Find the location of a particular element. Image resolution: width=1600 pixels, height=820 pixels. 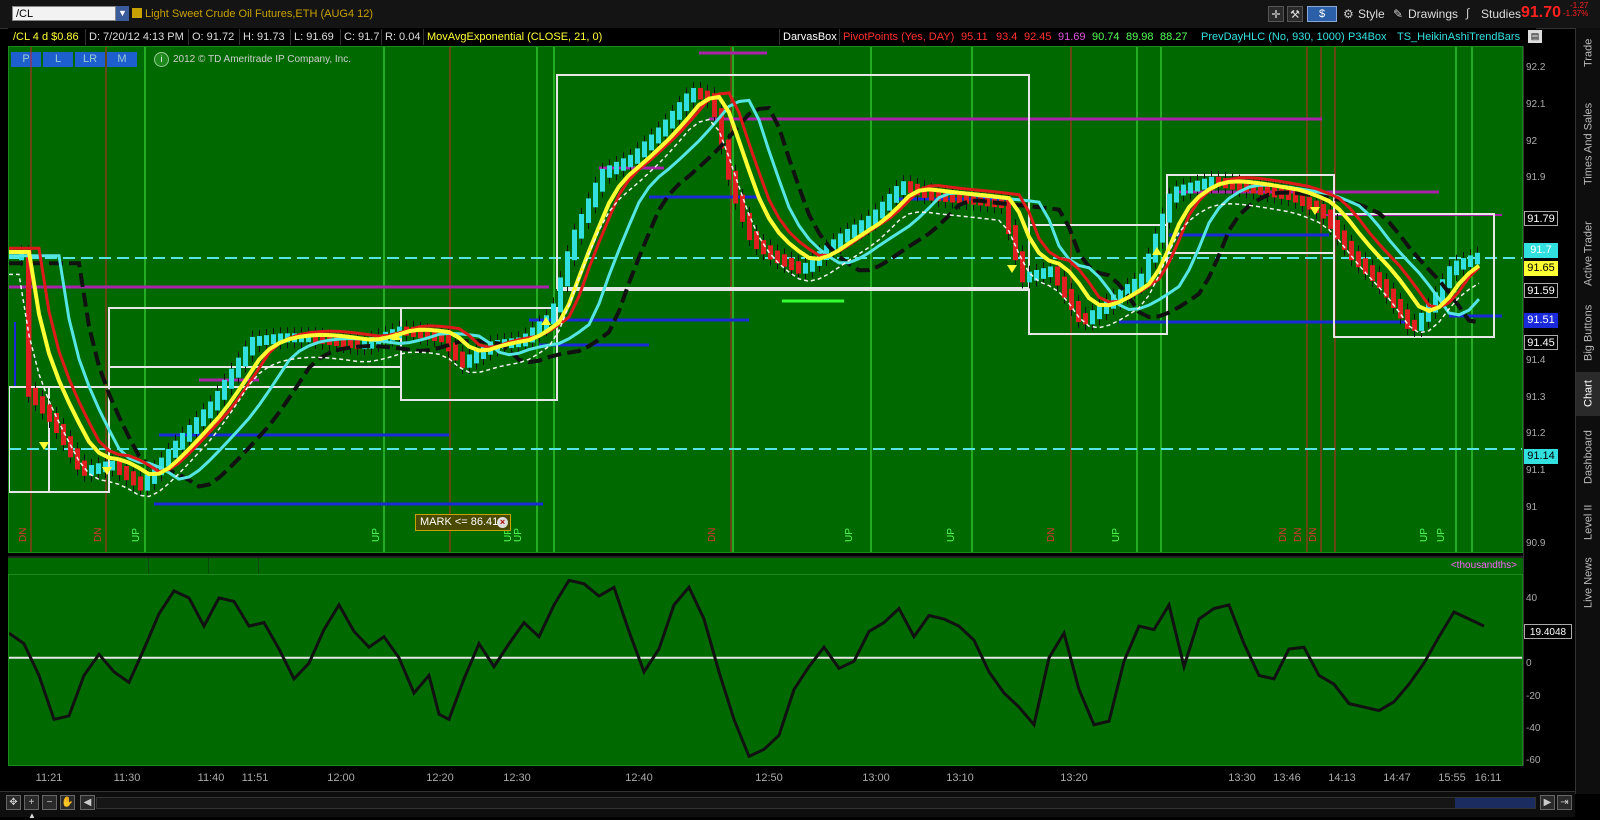

price-tick: 92.1 is located at coordinates (1536, 104).